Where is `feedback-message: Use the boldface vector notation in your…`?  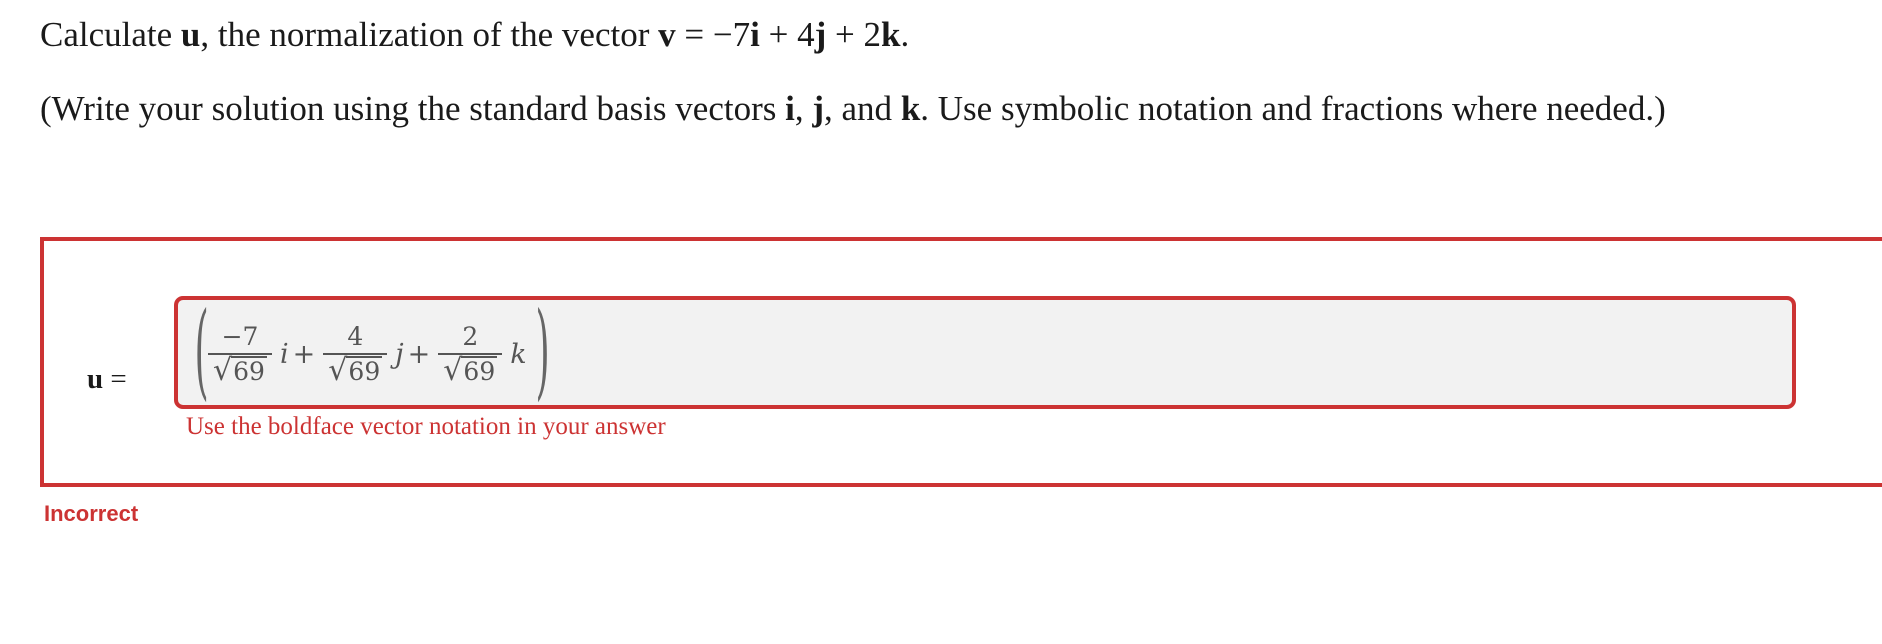 feedback-message: Use the boldface vector notation in your… is located at coordinates (426, 426).